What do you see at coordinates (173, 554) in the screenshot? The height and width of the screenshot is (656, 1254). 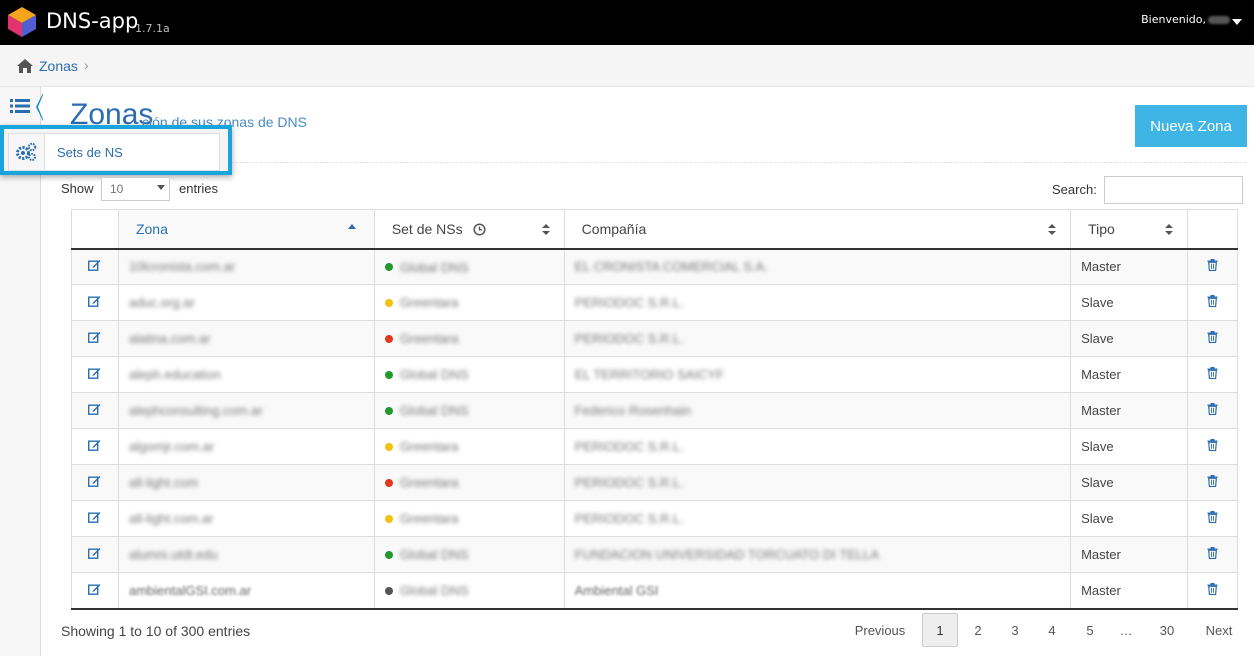 I see `zona-name: alumni.utdt.edu` at bounding box center [173, 554].